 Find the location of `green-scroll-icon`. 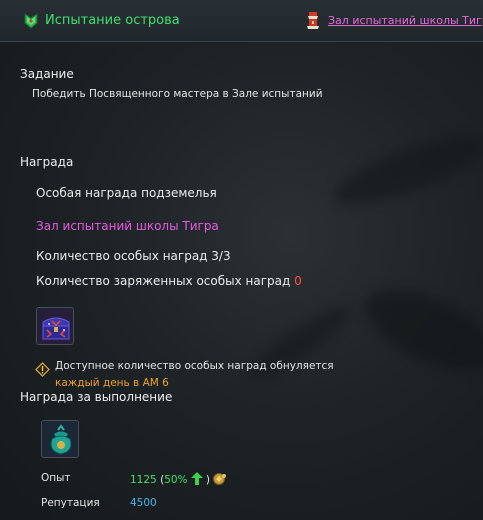

green-scroll-icon is located at coordinates (31, 21).